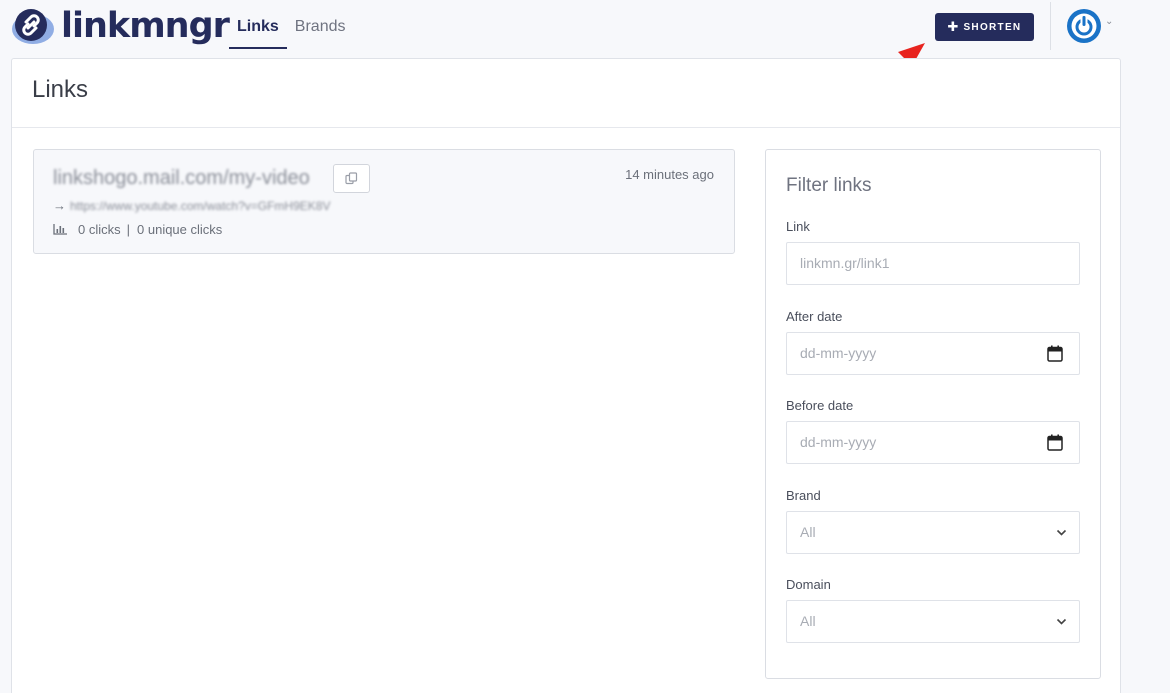  Describe the element at coordinates (992, 27) in the screenshot. I see `shorten-label: SHORTEN` at that location.